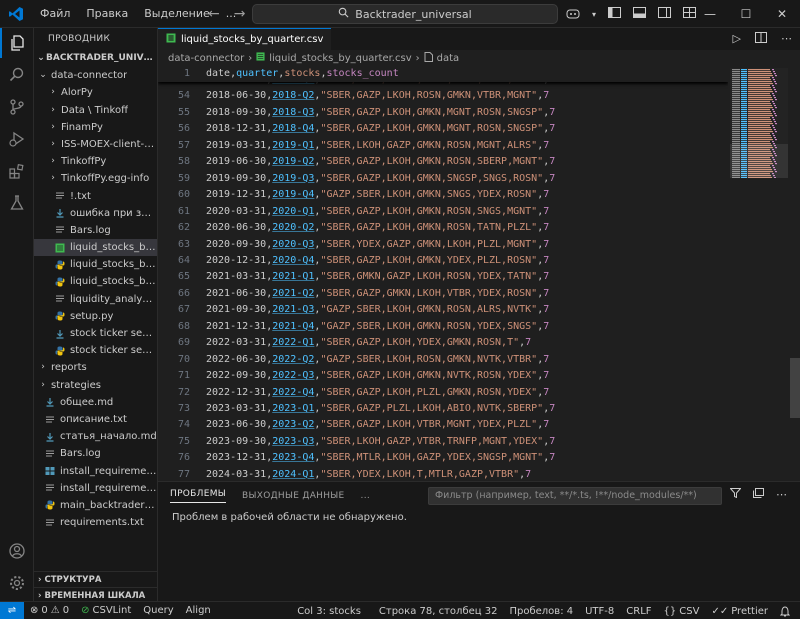 The width and height of the screenshot is (800, 619). I want to click on account-icon, so click(17, 551).